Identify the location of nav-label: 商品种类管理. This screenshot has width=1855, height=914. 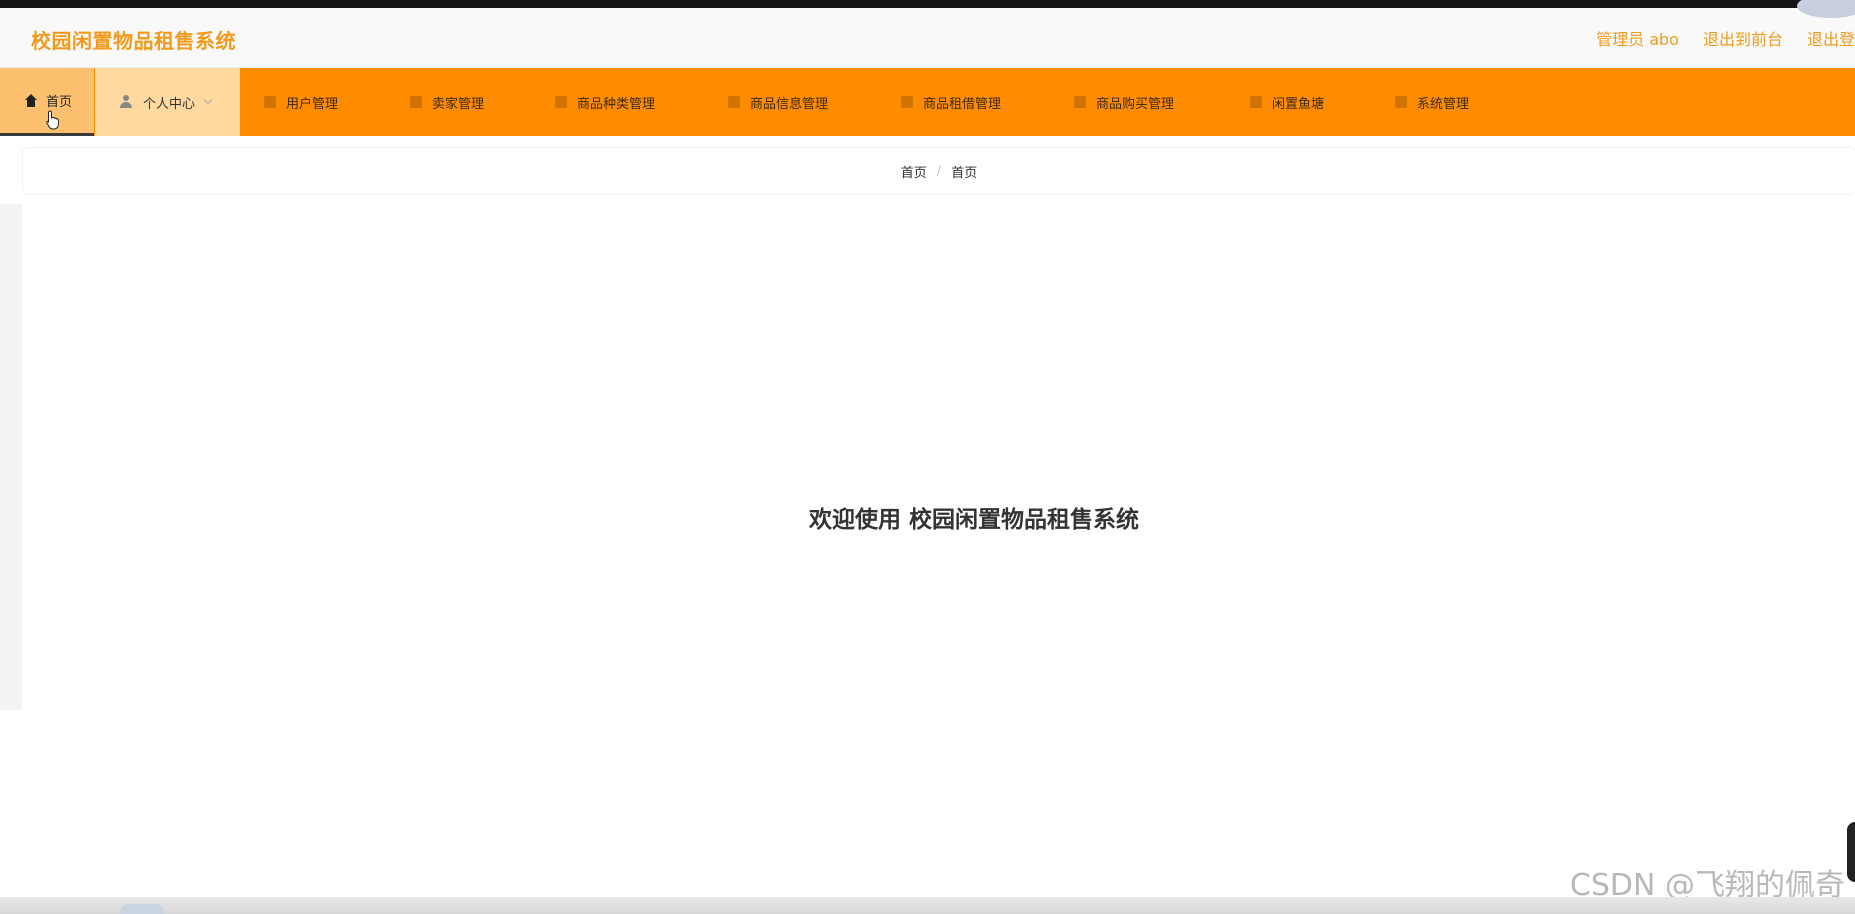
(616, 104).